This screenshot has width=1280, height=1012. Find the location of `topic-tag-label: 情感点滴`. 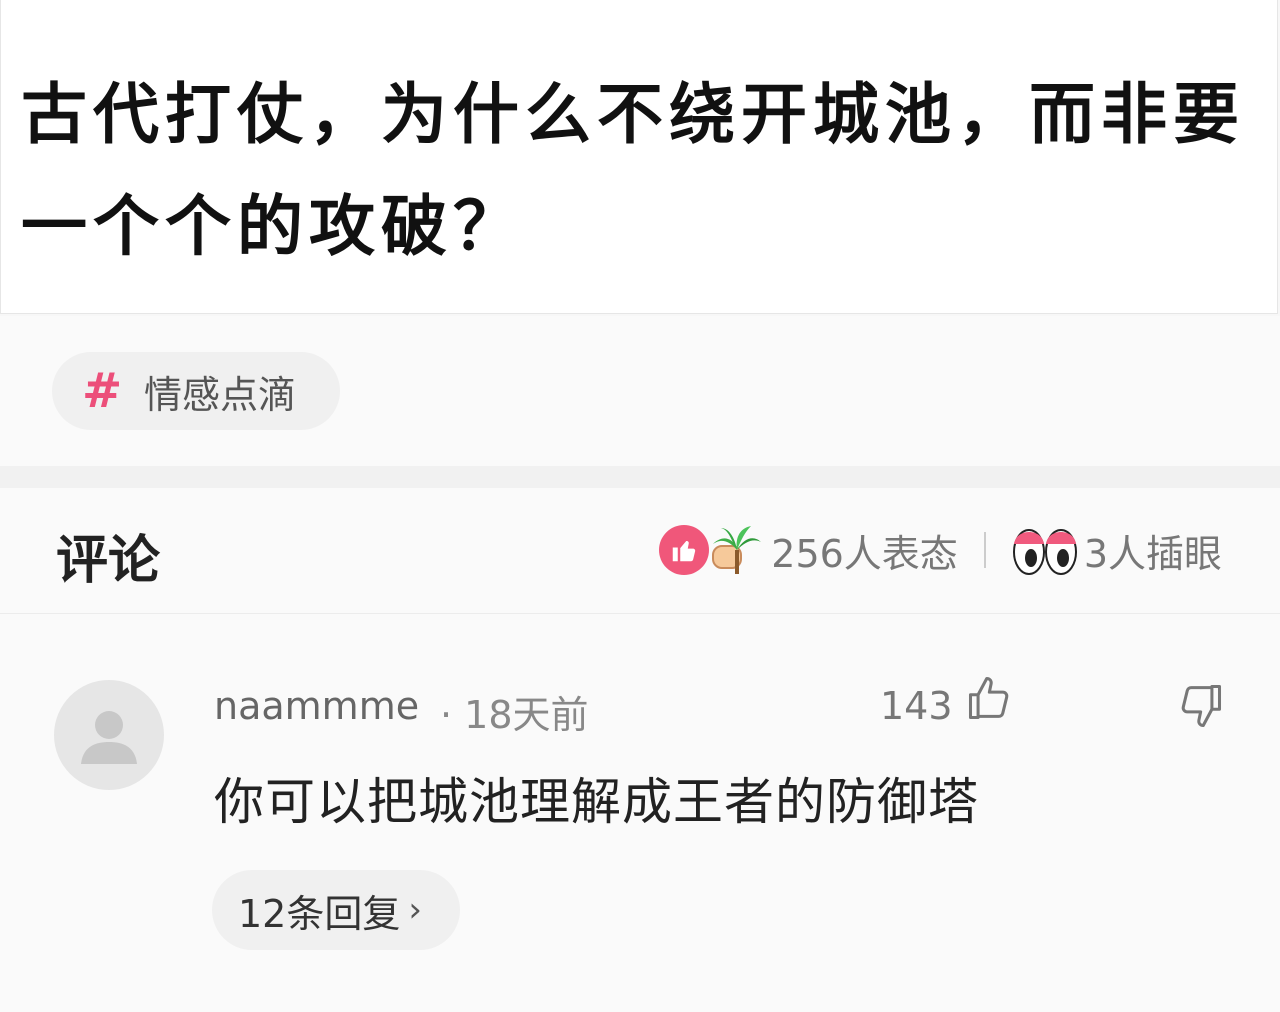

topic-tag-label: 情感点滴 is located at coordinates (220, 394).